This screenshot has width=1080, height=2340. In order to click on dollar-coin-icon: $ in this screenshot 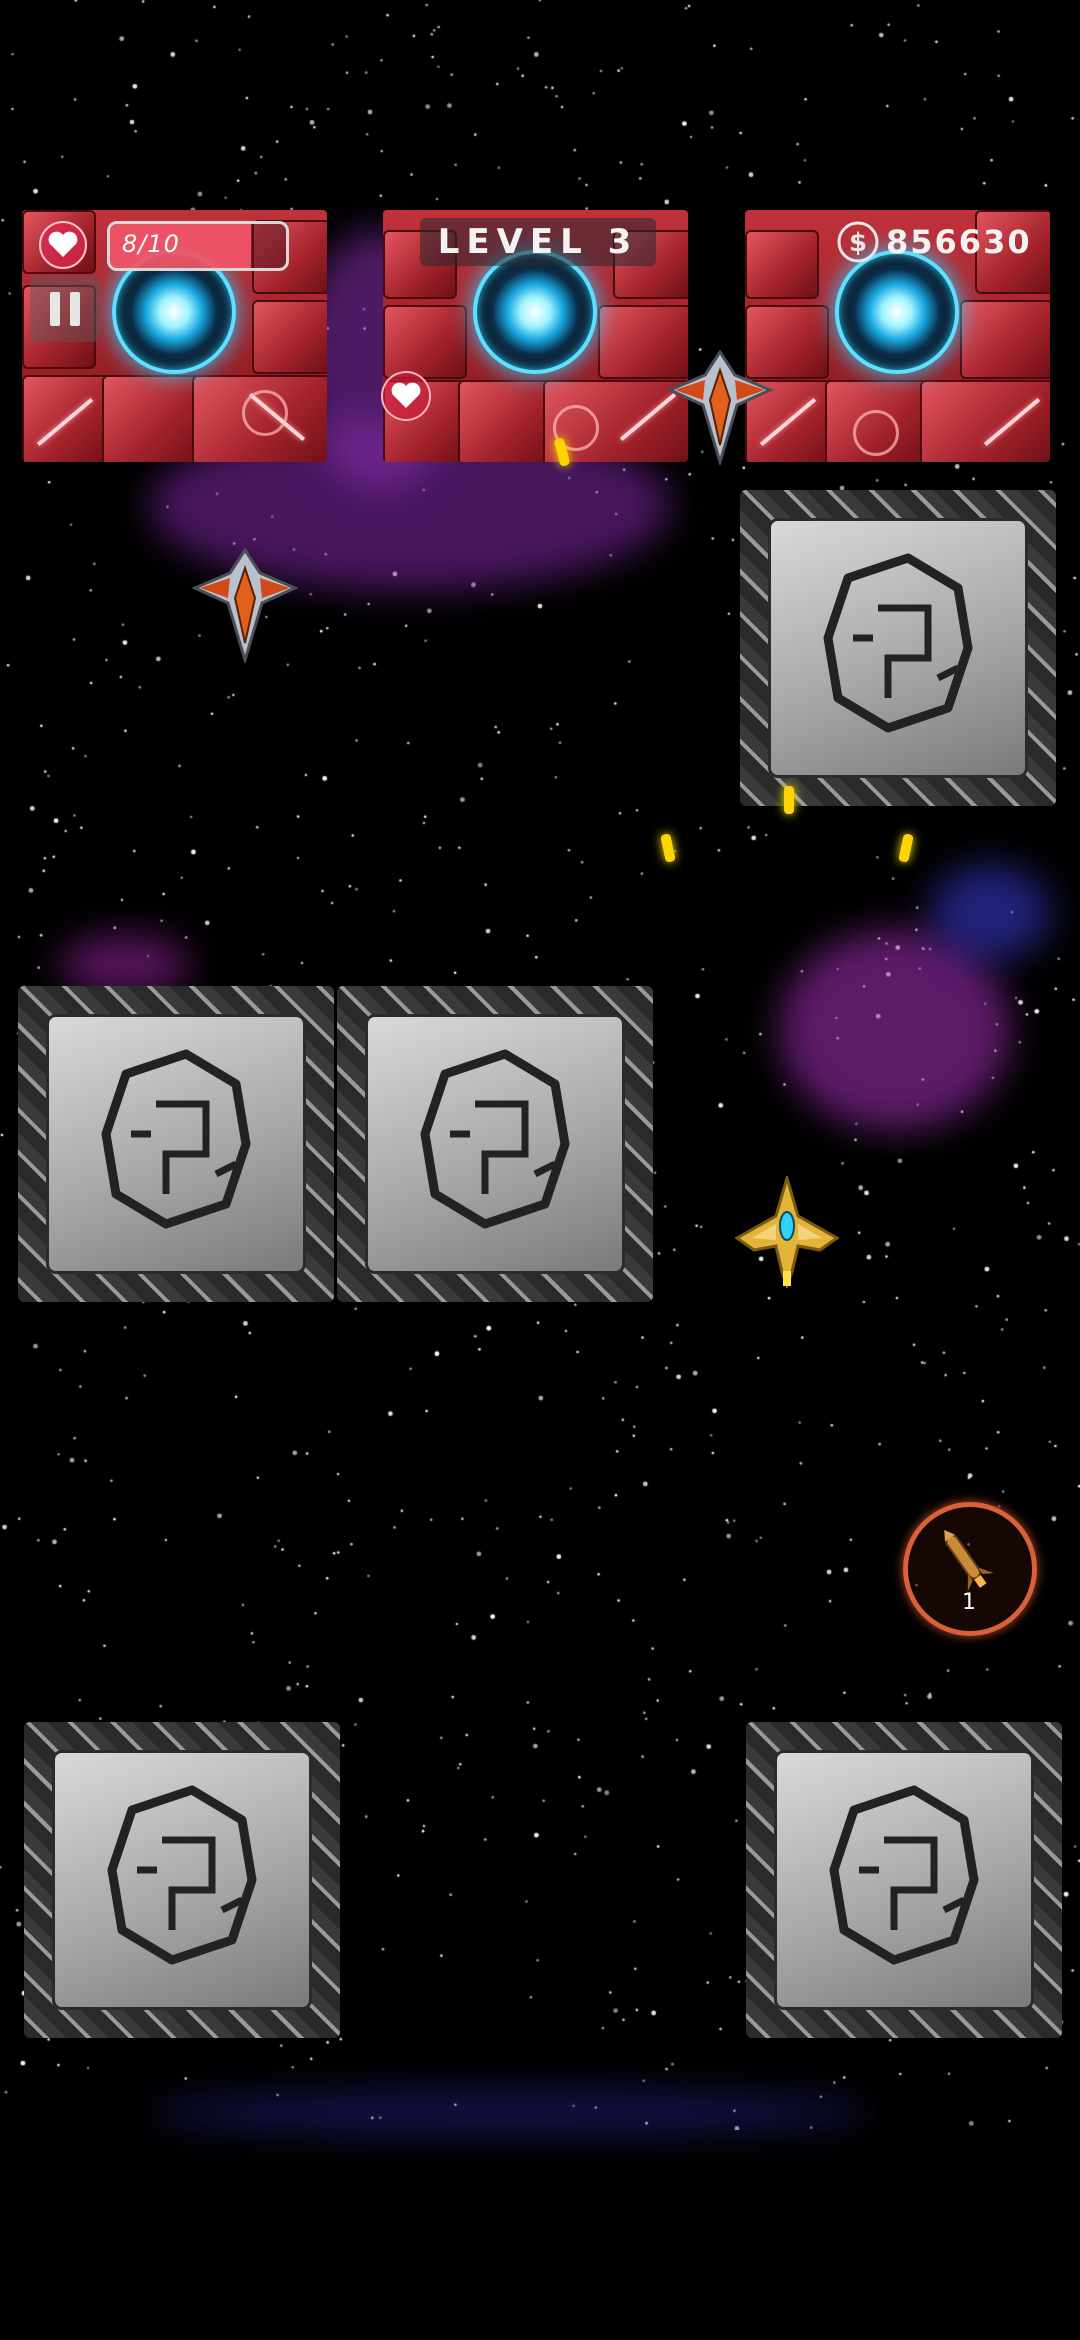, I will do `click(858, 242)`.